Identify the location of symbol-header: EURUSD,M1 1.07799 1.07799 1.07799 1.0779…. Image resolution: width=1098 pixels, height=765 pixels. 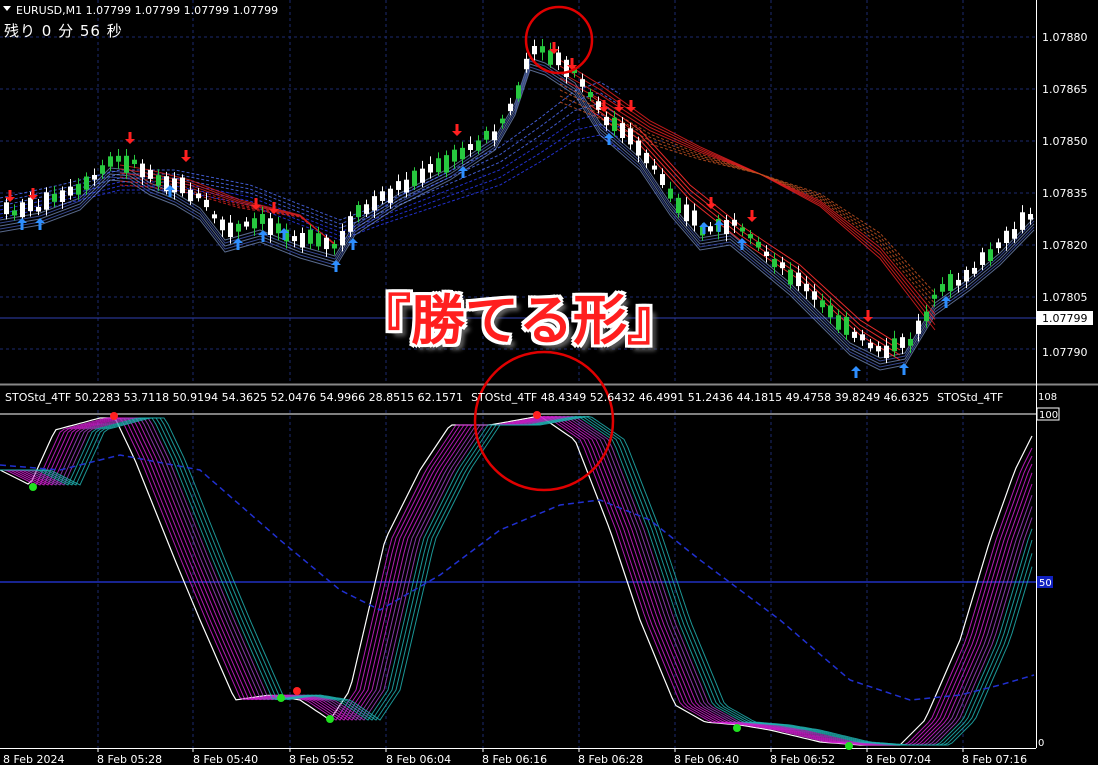
(147, 10).